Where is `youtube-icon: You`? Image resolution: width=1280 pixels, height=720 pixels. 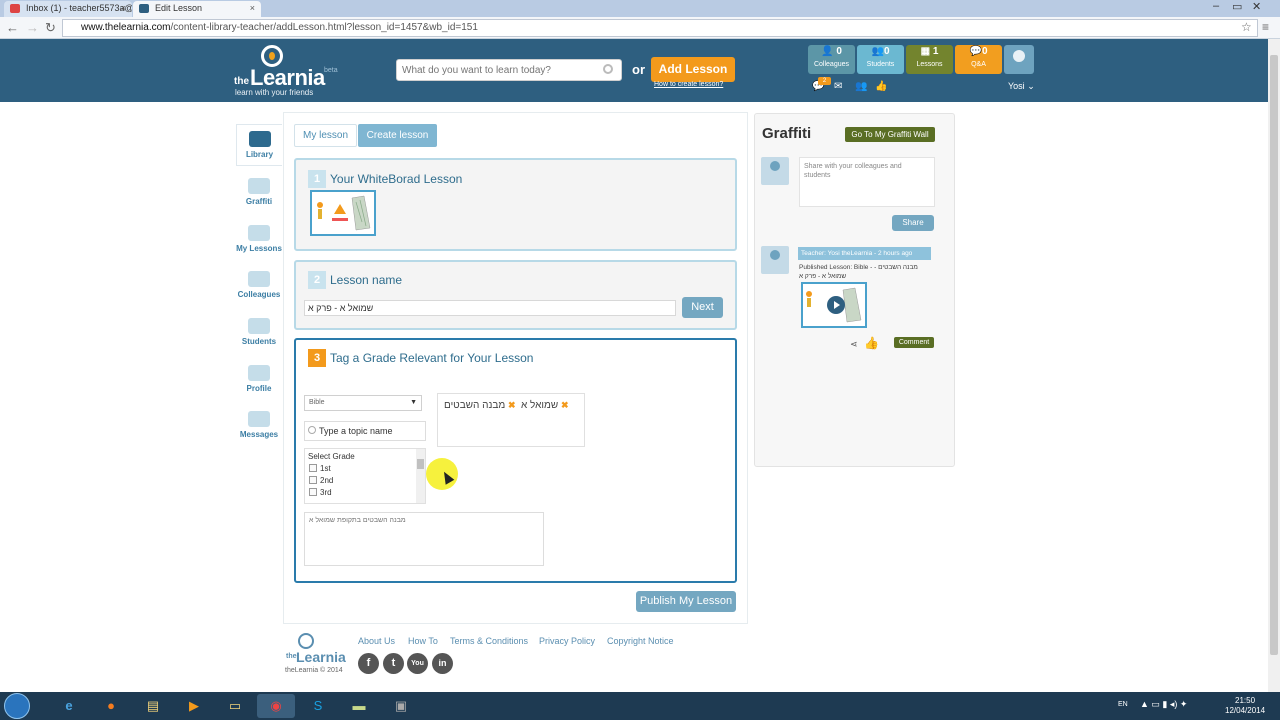 youtube-icon: You is located at coordinates (417, 663).